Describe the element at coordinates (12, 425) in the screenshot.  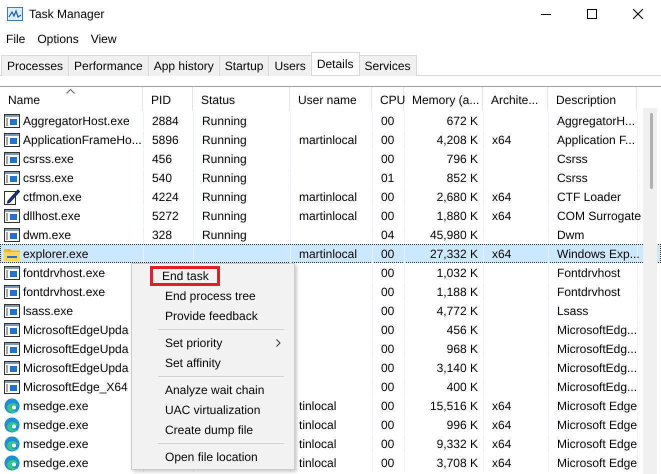
I see `browser-icon` at that location.